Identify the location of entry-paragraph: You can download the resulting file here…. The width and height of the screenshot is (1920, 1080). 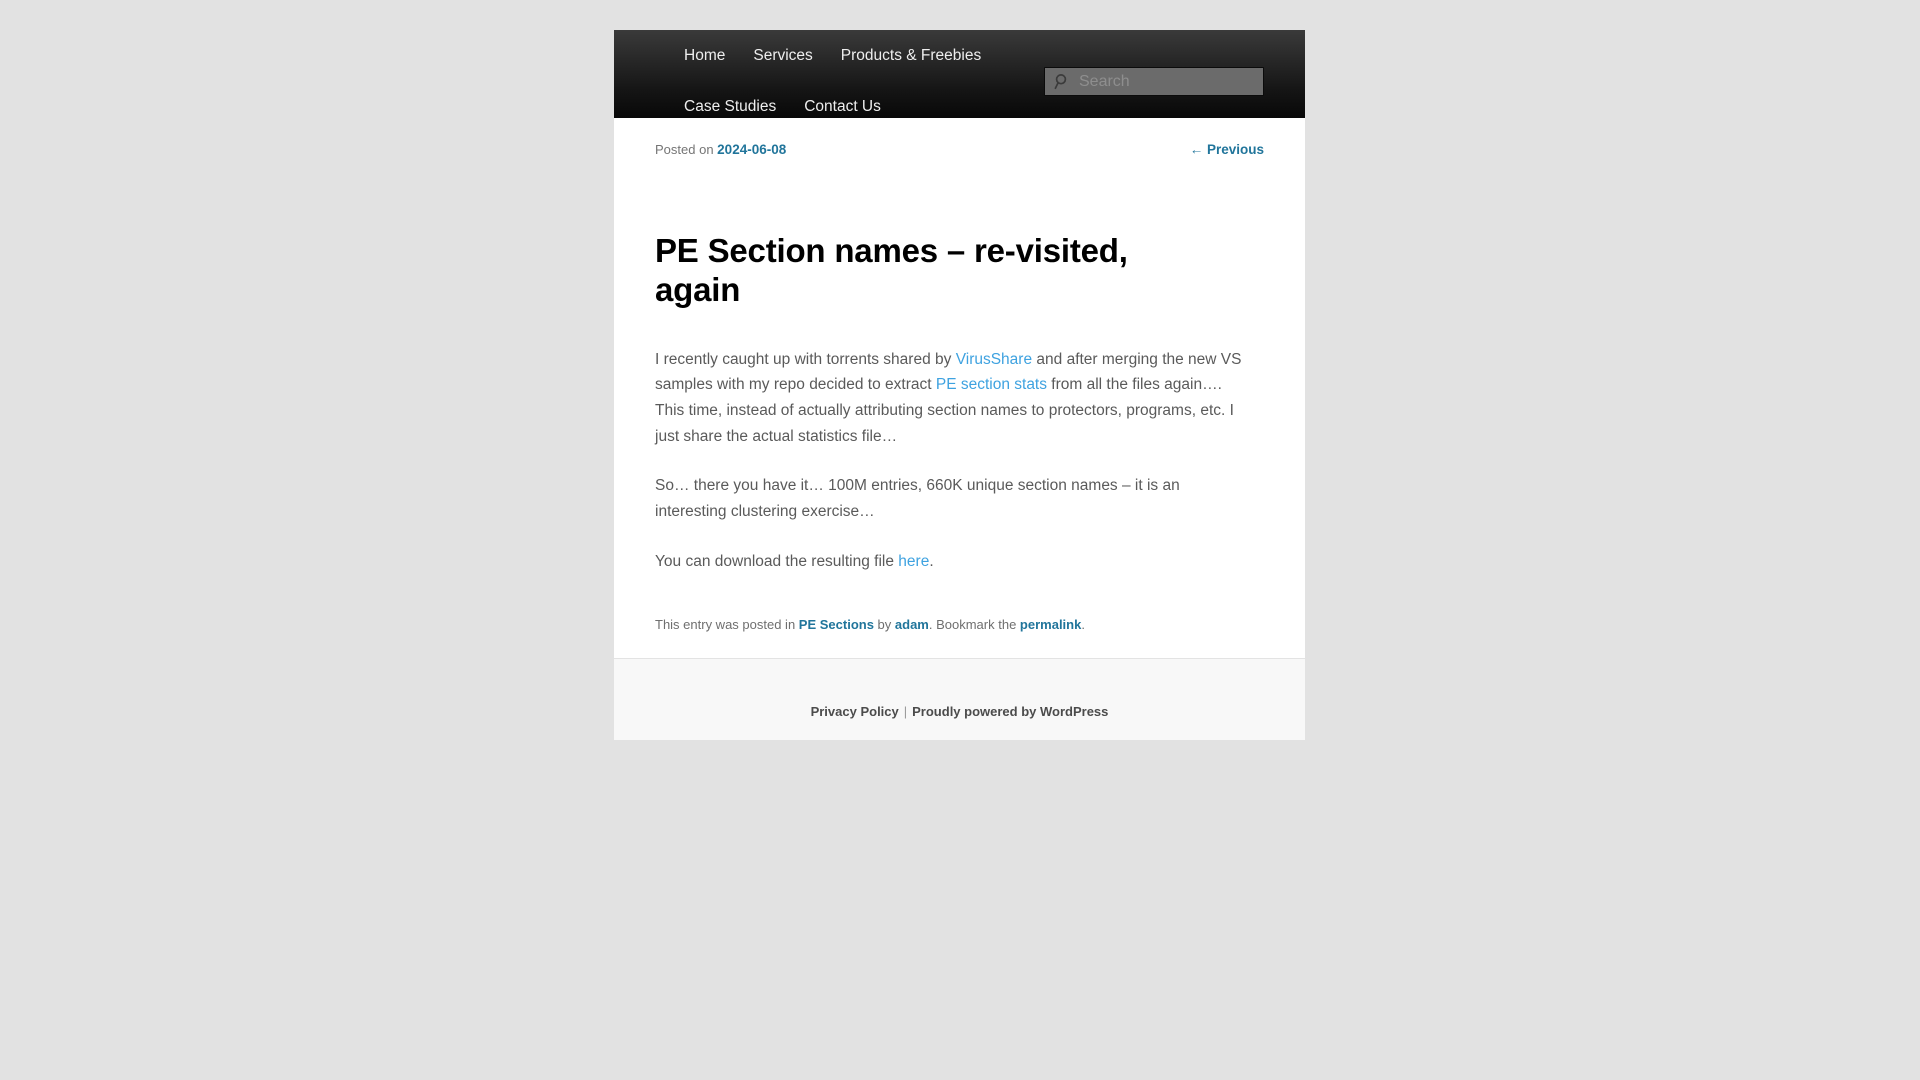
(794, 561).